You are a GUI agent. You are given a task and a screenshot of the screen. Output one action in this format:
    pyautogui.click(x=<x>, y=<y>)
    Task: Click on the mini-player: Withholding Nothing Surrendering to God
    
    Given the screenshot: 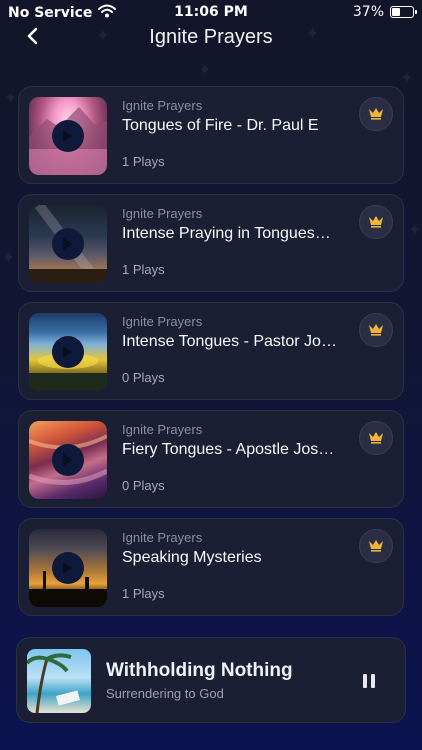 What is the action you would take?
    pyautogui.click(x=211, y=680)
    